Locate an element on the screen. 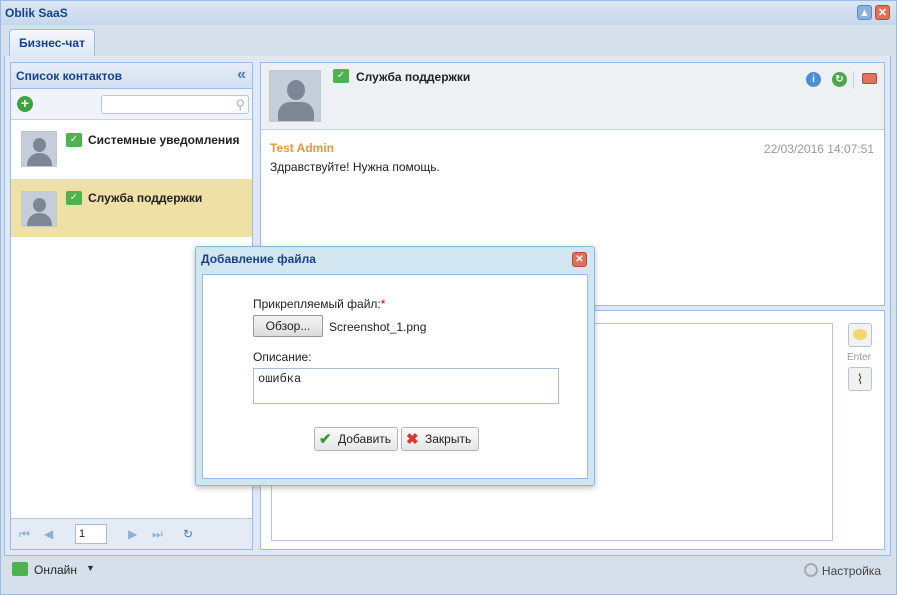 Image resolution: width=897 pixels, height=595 pixels. chat-header: ✓ Служба поддержки i ↻ is located at coordinates (572, 96).